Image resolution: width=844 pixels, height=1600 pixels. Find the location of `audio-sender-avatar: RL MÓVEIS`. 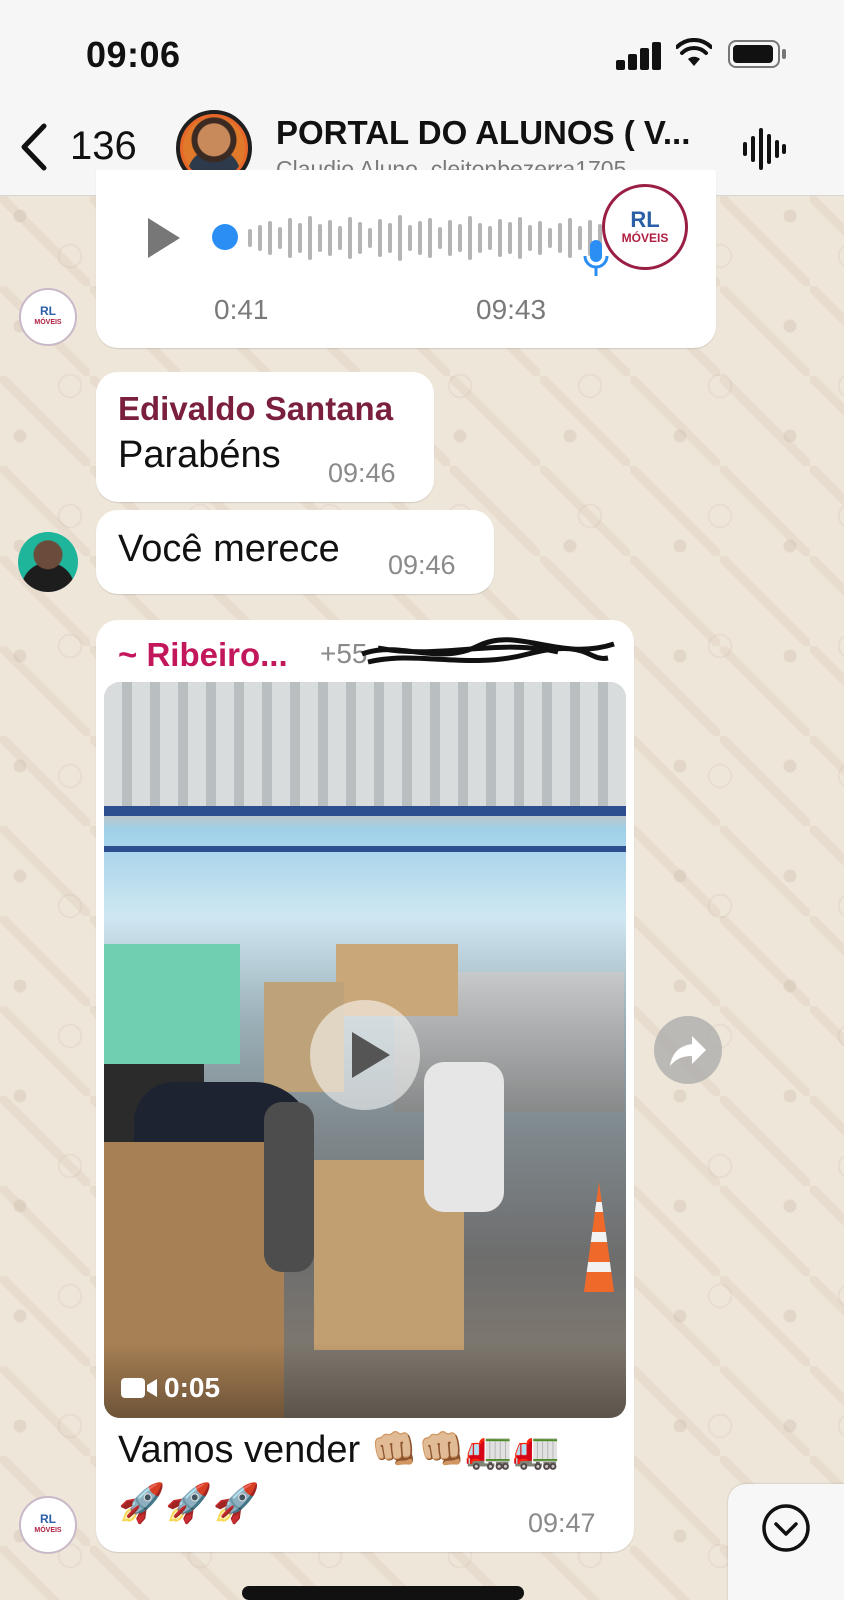

audio-sender-avatar: RL MÓVEIS is located at coordinates (645, 227).